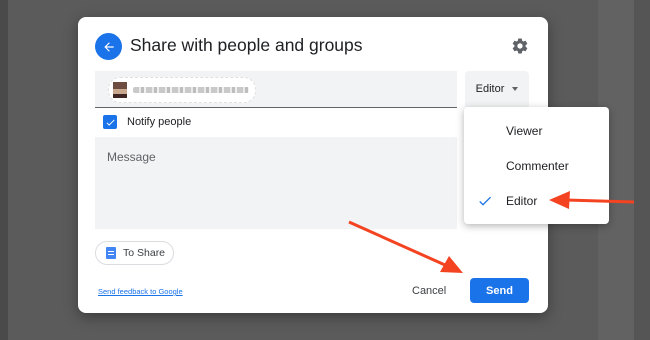 The image size is (650, 340). What do you see at coordinates (491, 232) in the screenshot?
I see `annotation-arrows` at bounding box center [491, 232].